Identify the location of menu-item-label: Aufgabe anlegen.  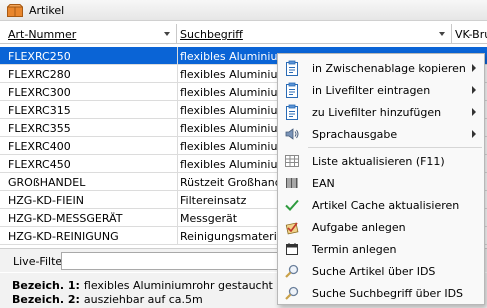
(359, 227).